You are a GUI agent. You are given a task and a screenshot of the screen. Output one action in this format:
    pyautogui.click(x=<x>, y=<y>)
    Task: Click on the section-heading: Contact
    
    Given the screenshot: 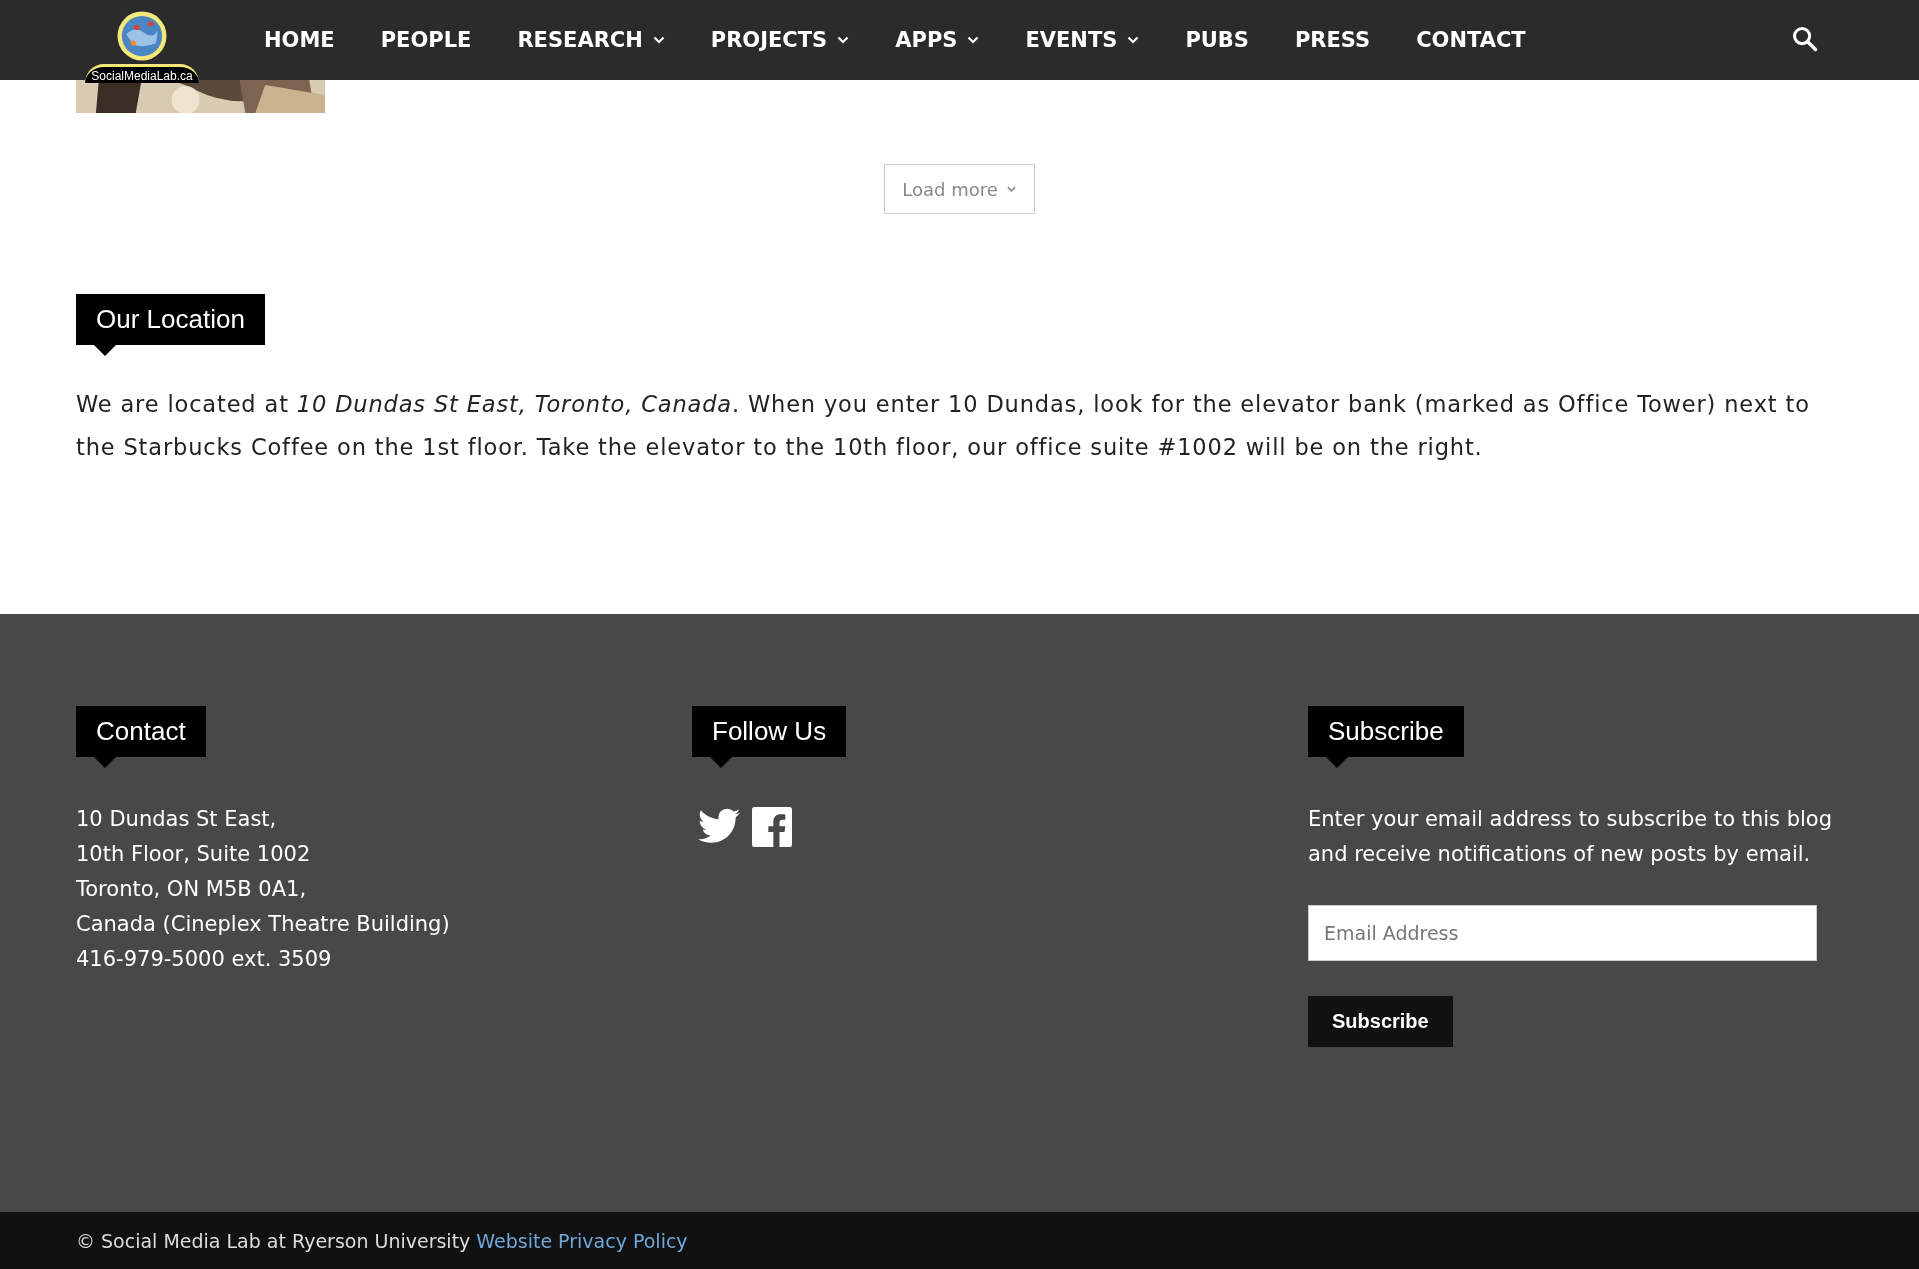 What is the action you would take?
    pyautogui.click(x=141, y=737)
    